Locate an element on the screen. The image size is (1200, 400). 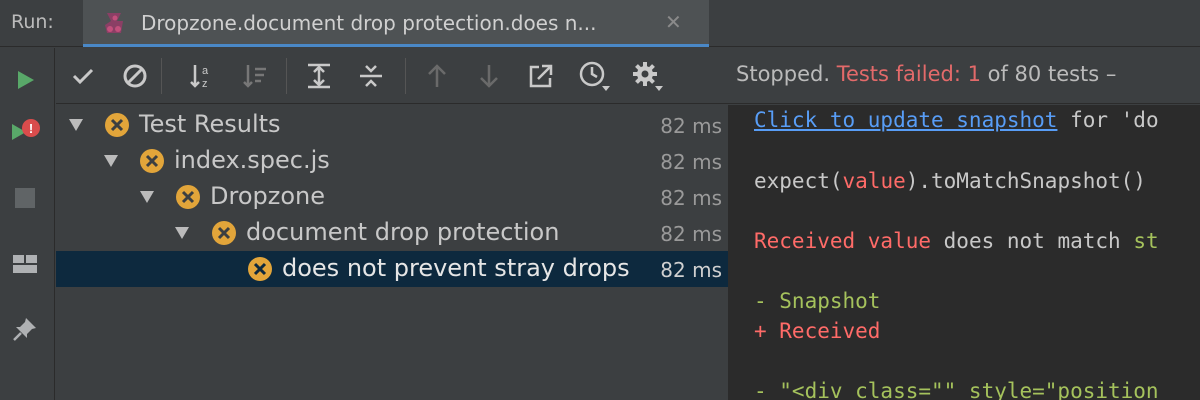
console-line-diff: - "<div class="" style="position is located at coordinates (956, 389).